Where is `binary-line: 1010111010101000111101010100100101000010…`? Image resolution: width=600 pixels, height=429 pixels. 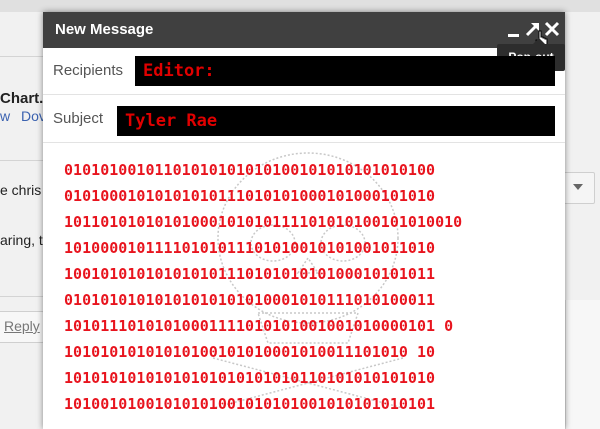
binary-line: 1010111010101000111101010100100101000010… is located at coordinates (259, 326).